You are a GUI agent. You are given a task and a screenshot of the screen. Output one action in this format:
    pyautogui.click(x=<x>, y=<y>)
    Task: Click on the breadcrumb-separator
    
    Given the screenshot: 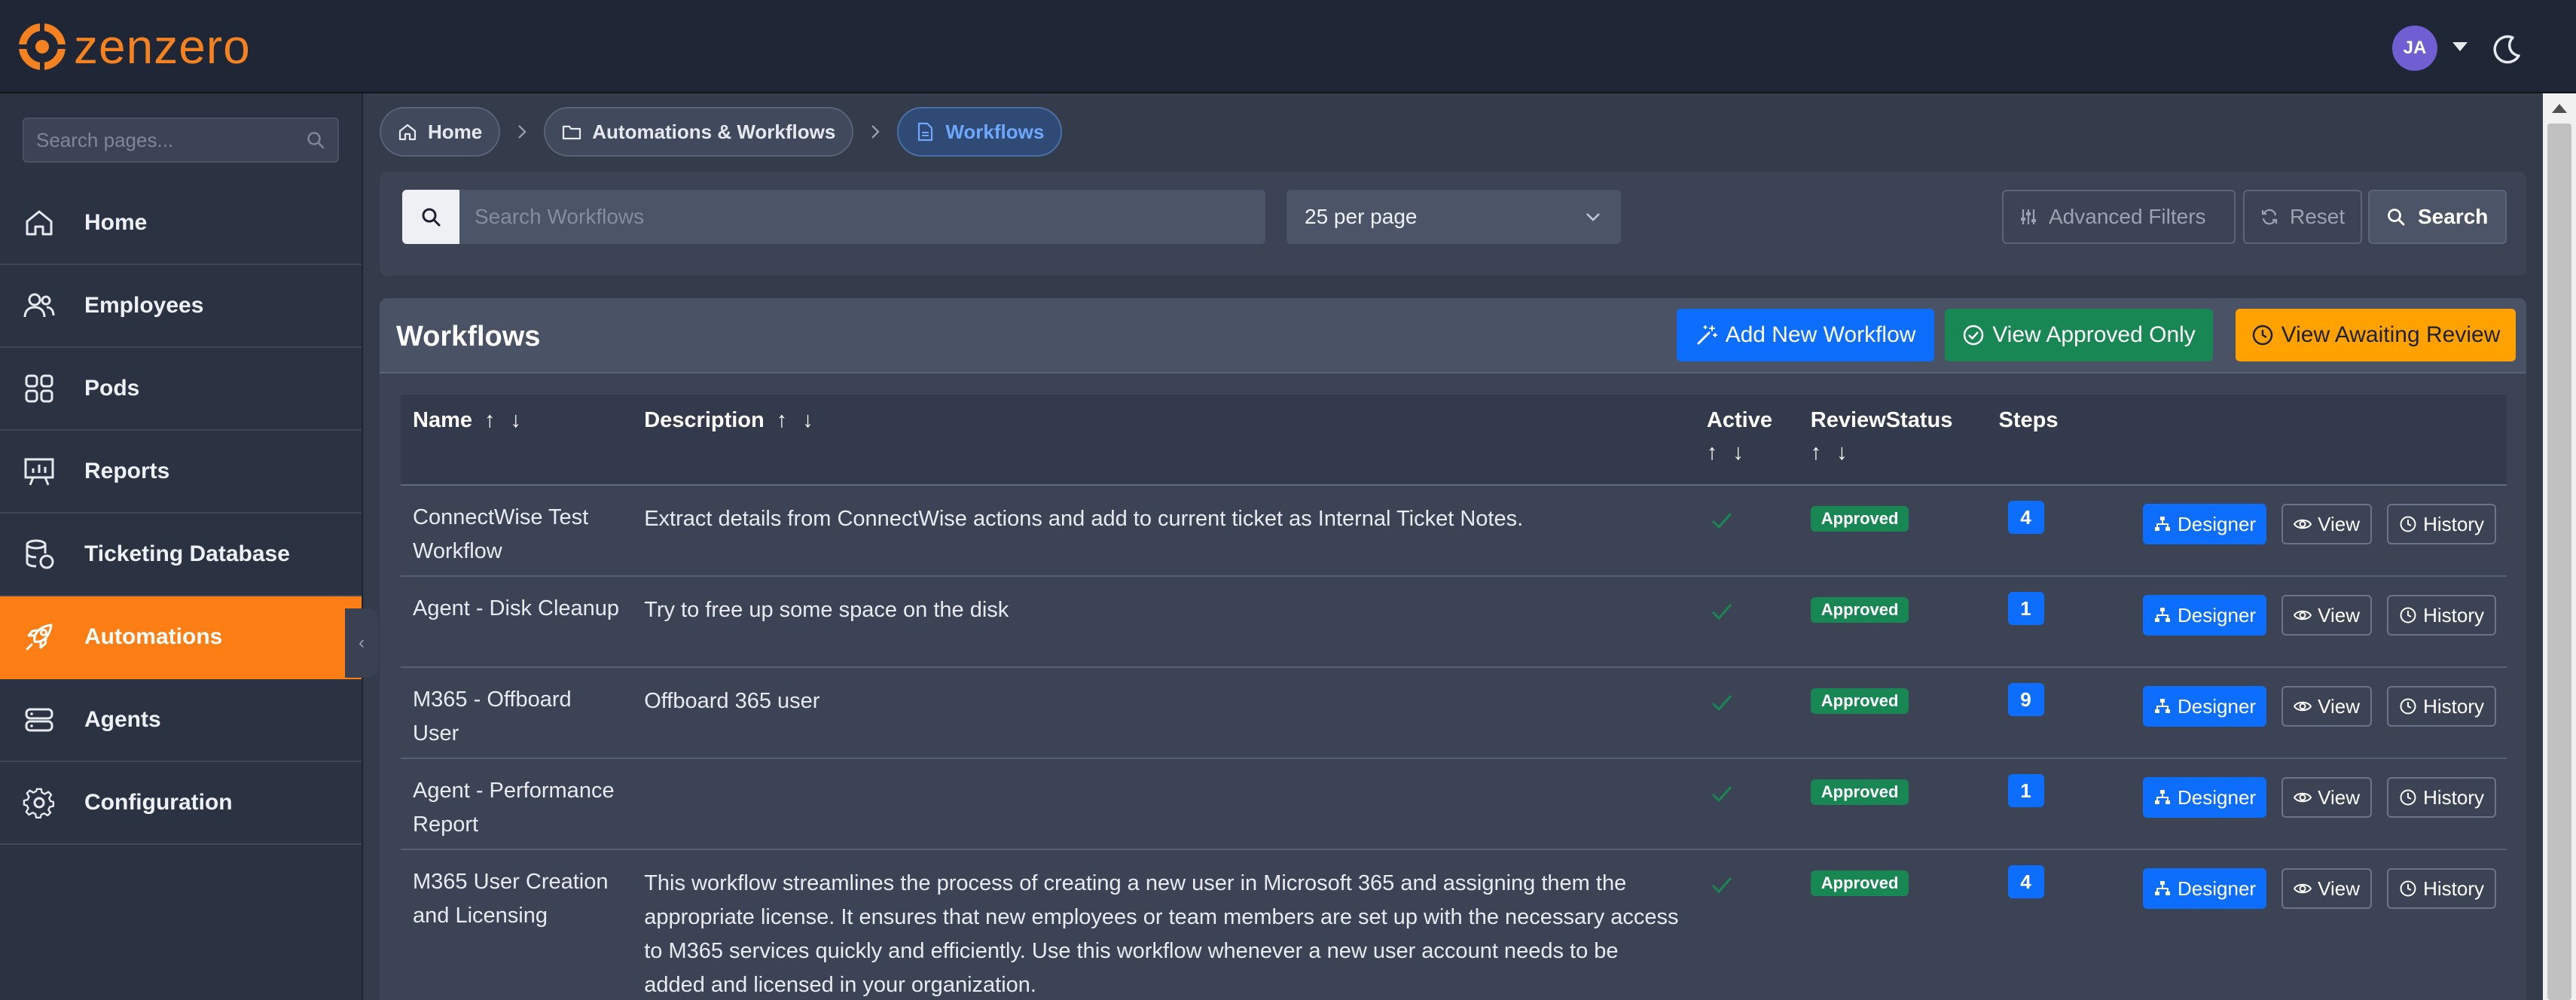 What is the action you would take?
    pyautogui.click(x=875, y=131)
    